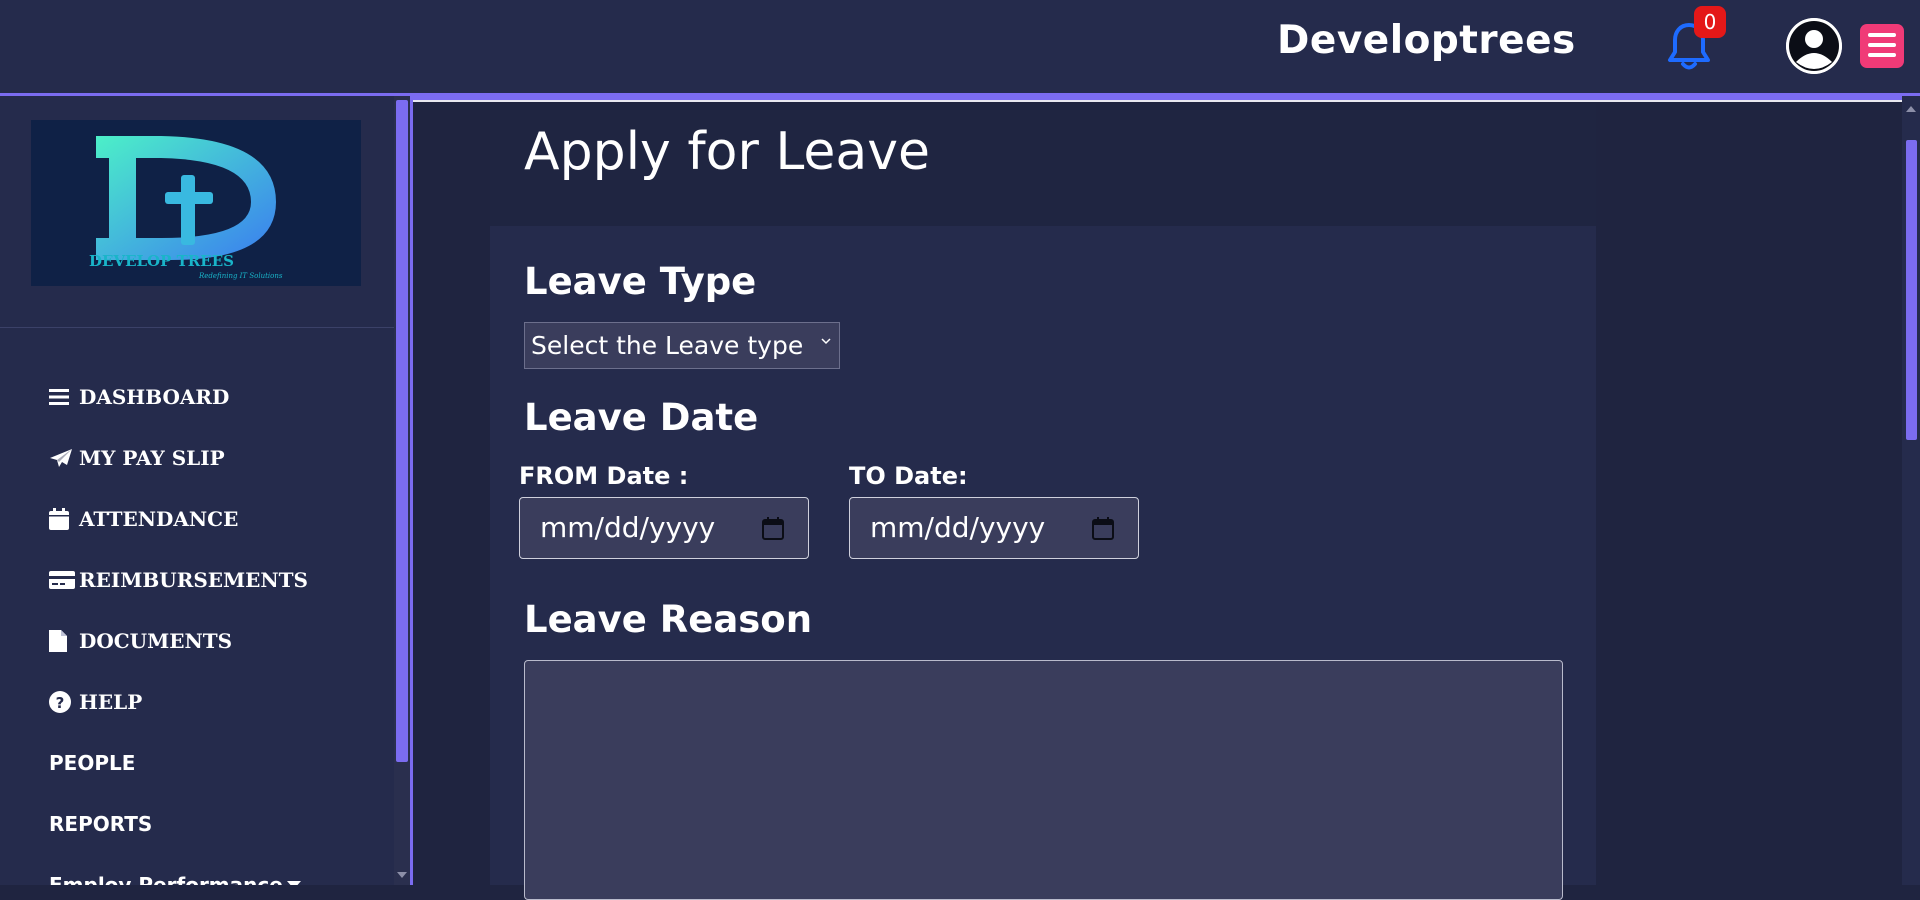 The height and width of the screenshot is (900, 1920). I want to click on leave-reason-textarea, so click(1043, 780).